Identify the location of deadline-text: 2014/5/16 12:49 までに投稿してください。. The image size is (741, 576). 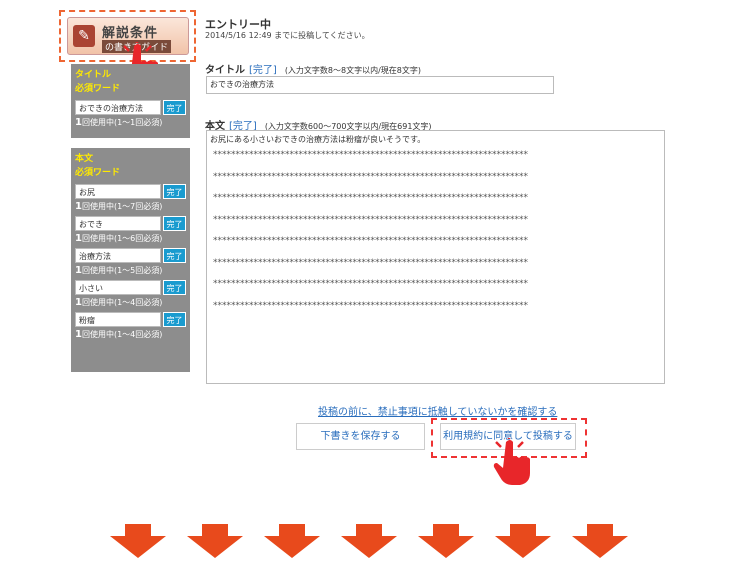
(287, 35).